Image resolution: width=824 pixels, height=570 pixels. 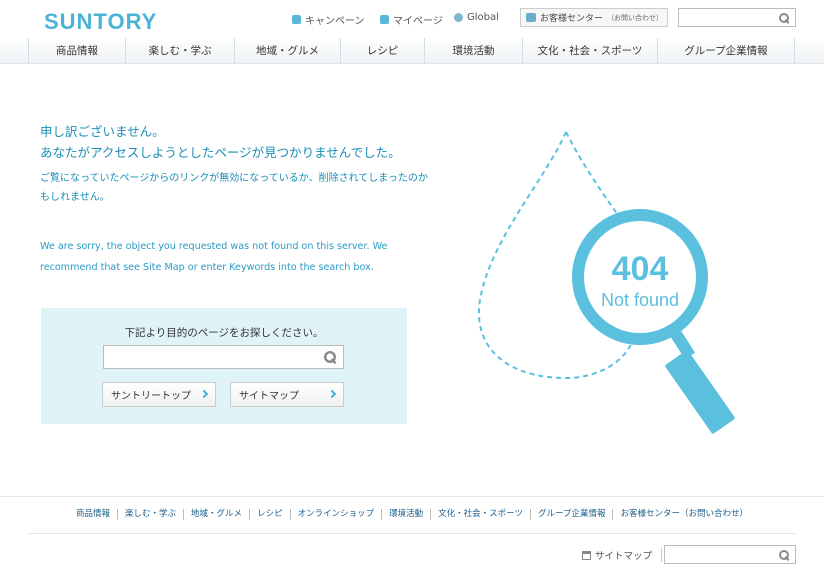 What do you see at coordinates (335, 21) in the screenshot?
I see `campaign-label: キャンペーン` at bounding box center [335, 21].